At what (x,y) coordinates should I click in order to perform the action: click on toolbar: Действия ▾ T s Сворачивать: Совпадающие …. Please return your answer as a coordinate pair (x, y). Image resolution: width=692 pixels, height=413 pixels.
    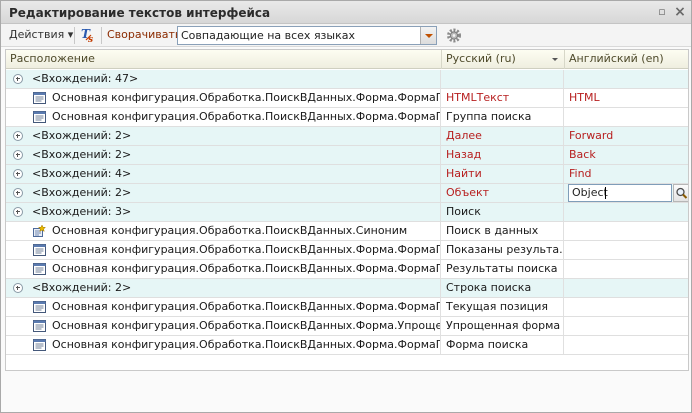
    Looking at the image, I should click on (346, 35).